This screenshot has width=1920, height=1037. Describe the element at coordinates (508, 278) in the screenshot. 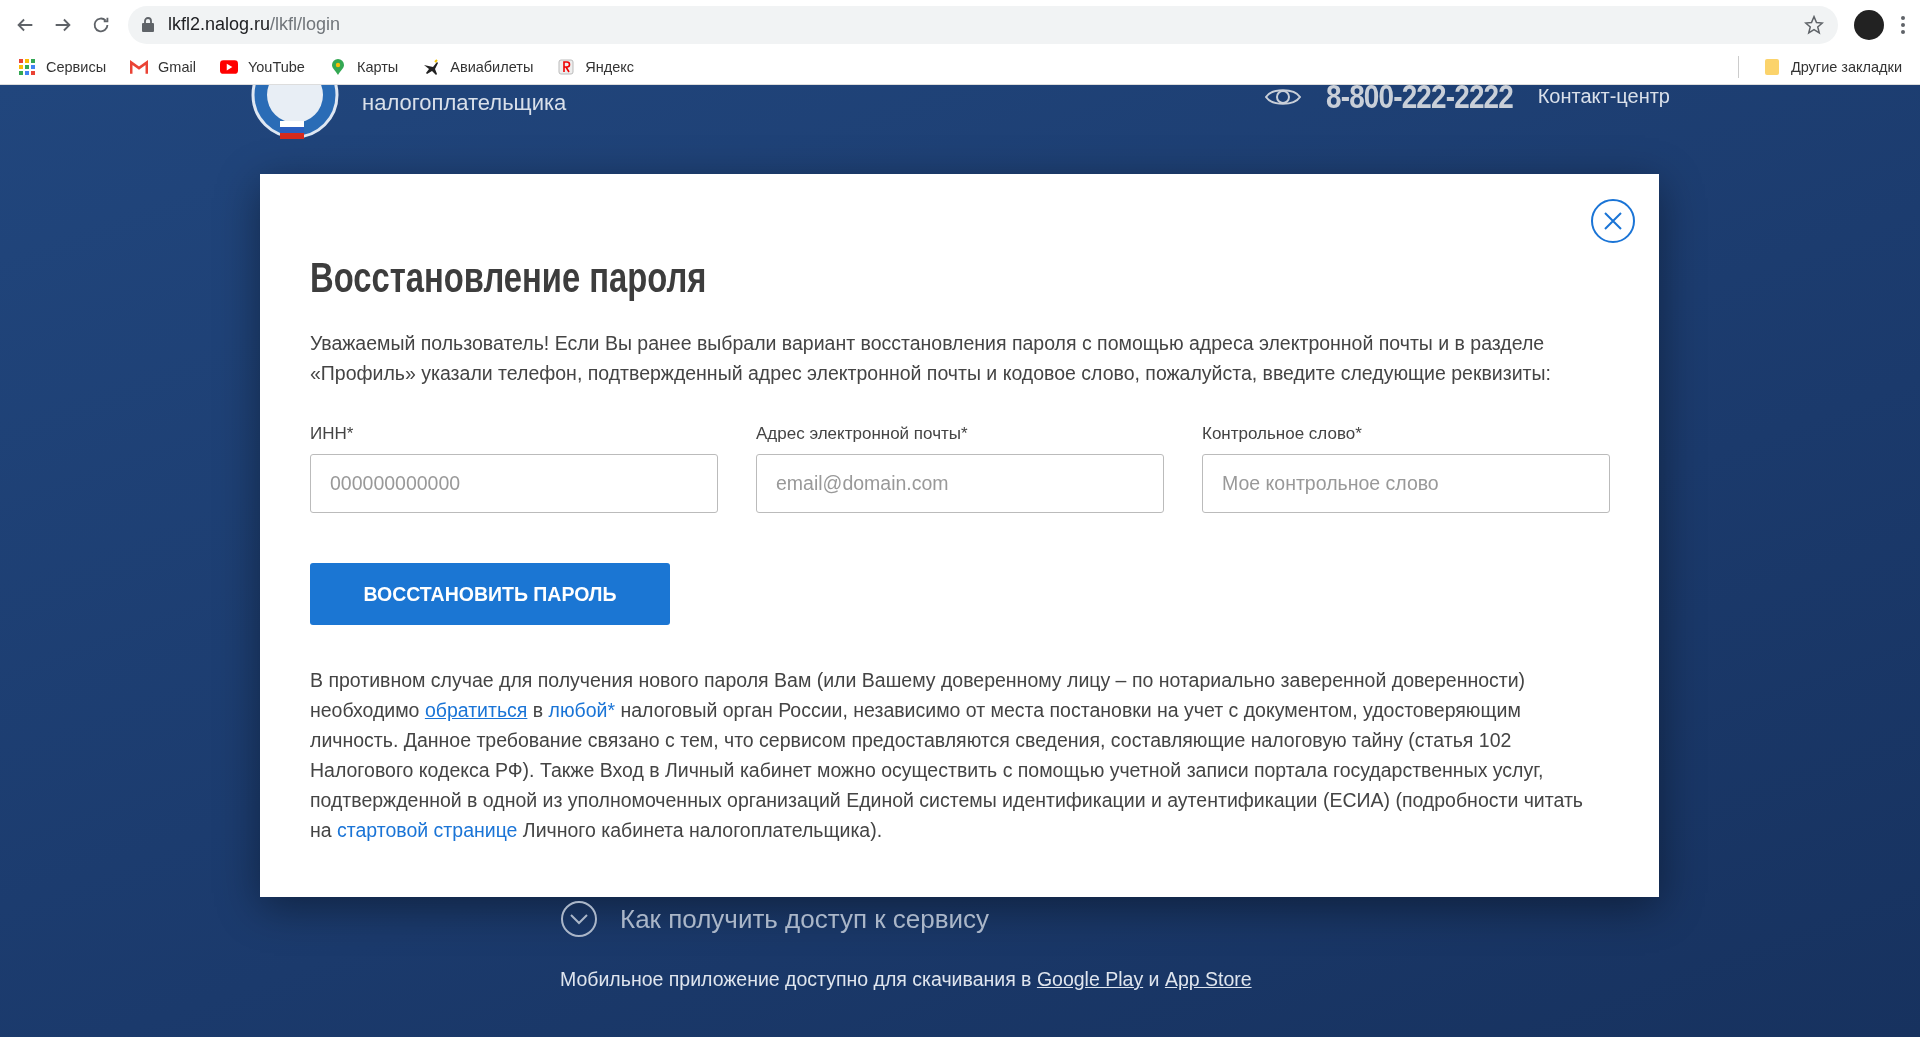

I see `dialog-title: Восстановление пароля` at that location.